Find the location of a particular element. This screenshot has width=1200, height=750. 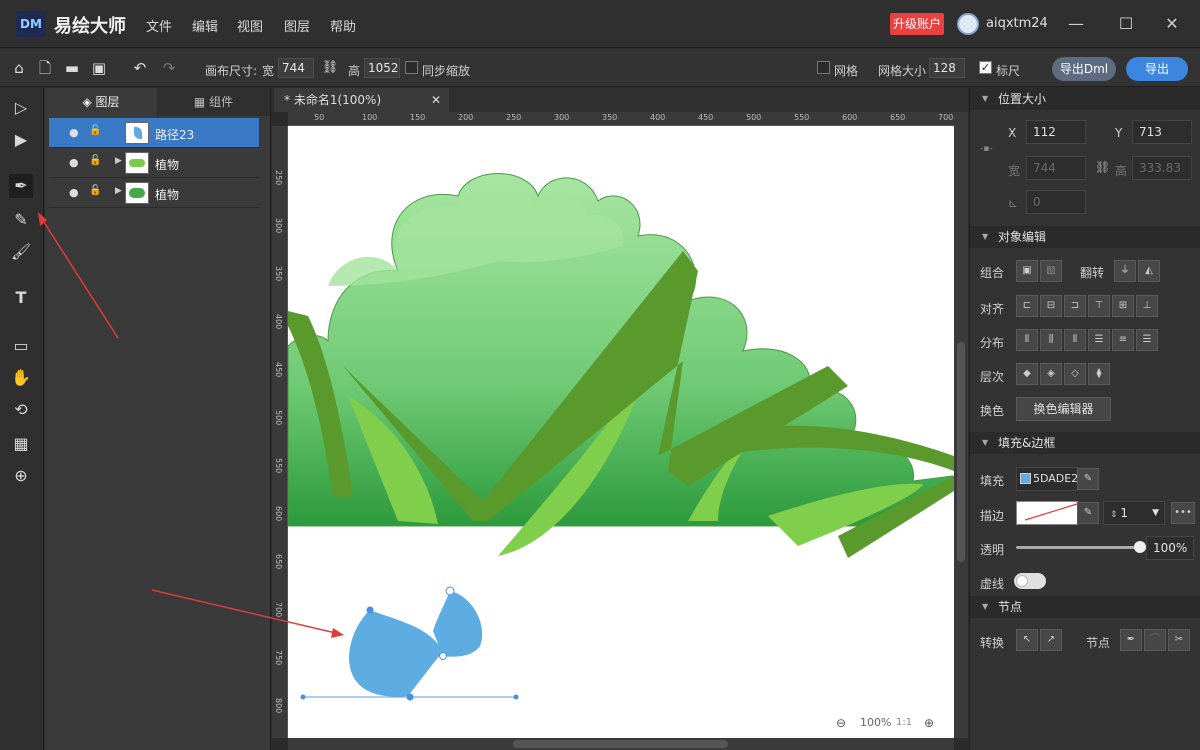

stroke-color-swatch is located at coordinates (1047, 513).